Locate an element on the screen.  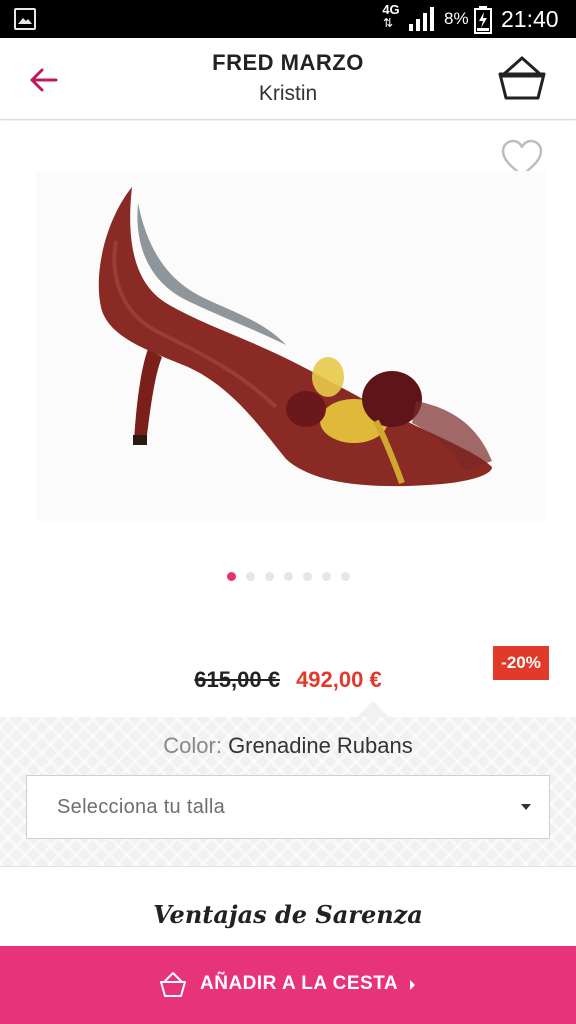
section-pointer is located at coordinates (373, 709).